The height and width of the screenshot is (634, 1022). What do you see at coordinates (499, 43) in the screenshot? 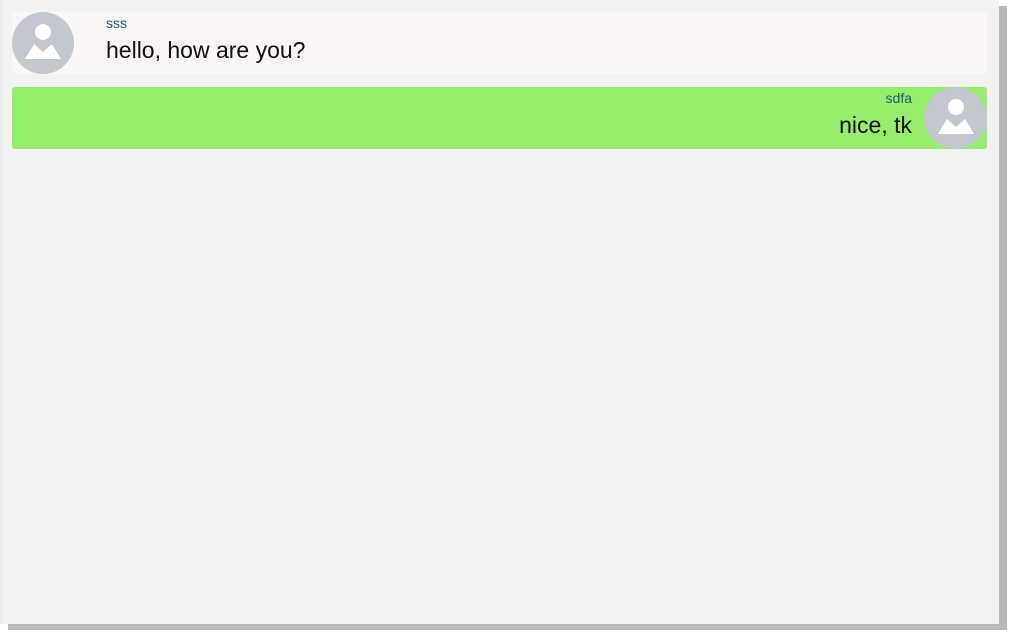
I see `message-received: sss hello, how are you?` at bounding box center [499, 43].